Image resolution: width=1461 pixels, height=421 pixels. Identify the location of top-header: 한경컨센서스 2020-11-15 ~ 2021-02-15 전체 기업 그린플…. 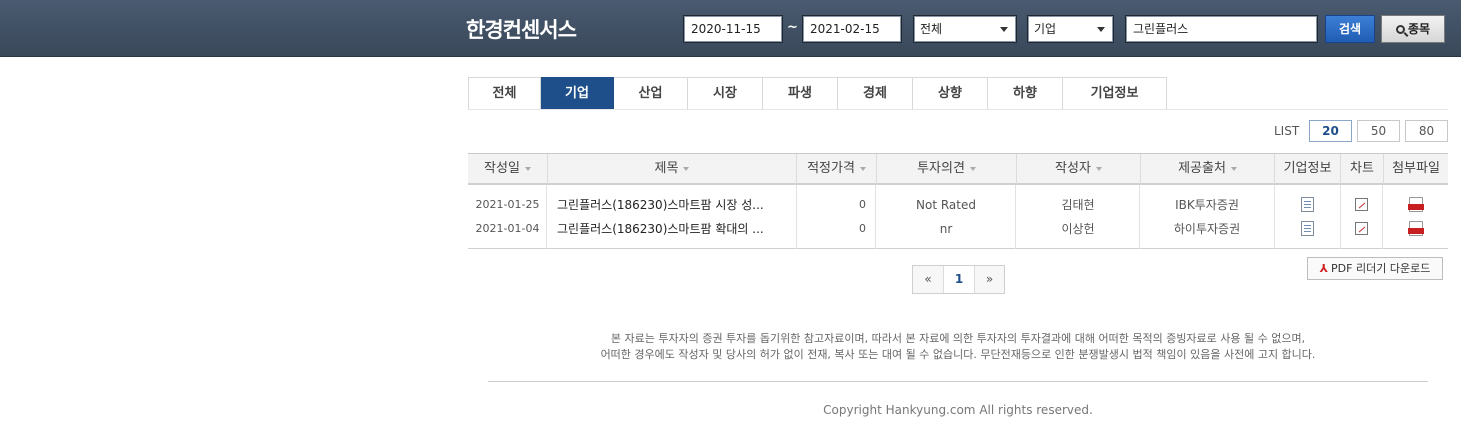
(730, 28).